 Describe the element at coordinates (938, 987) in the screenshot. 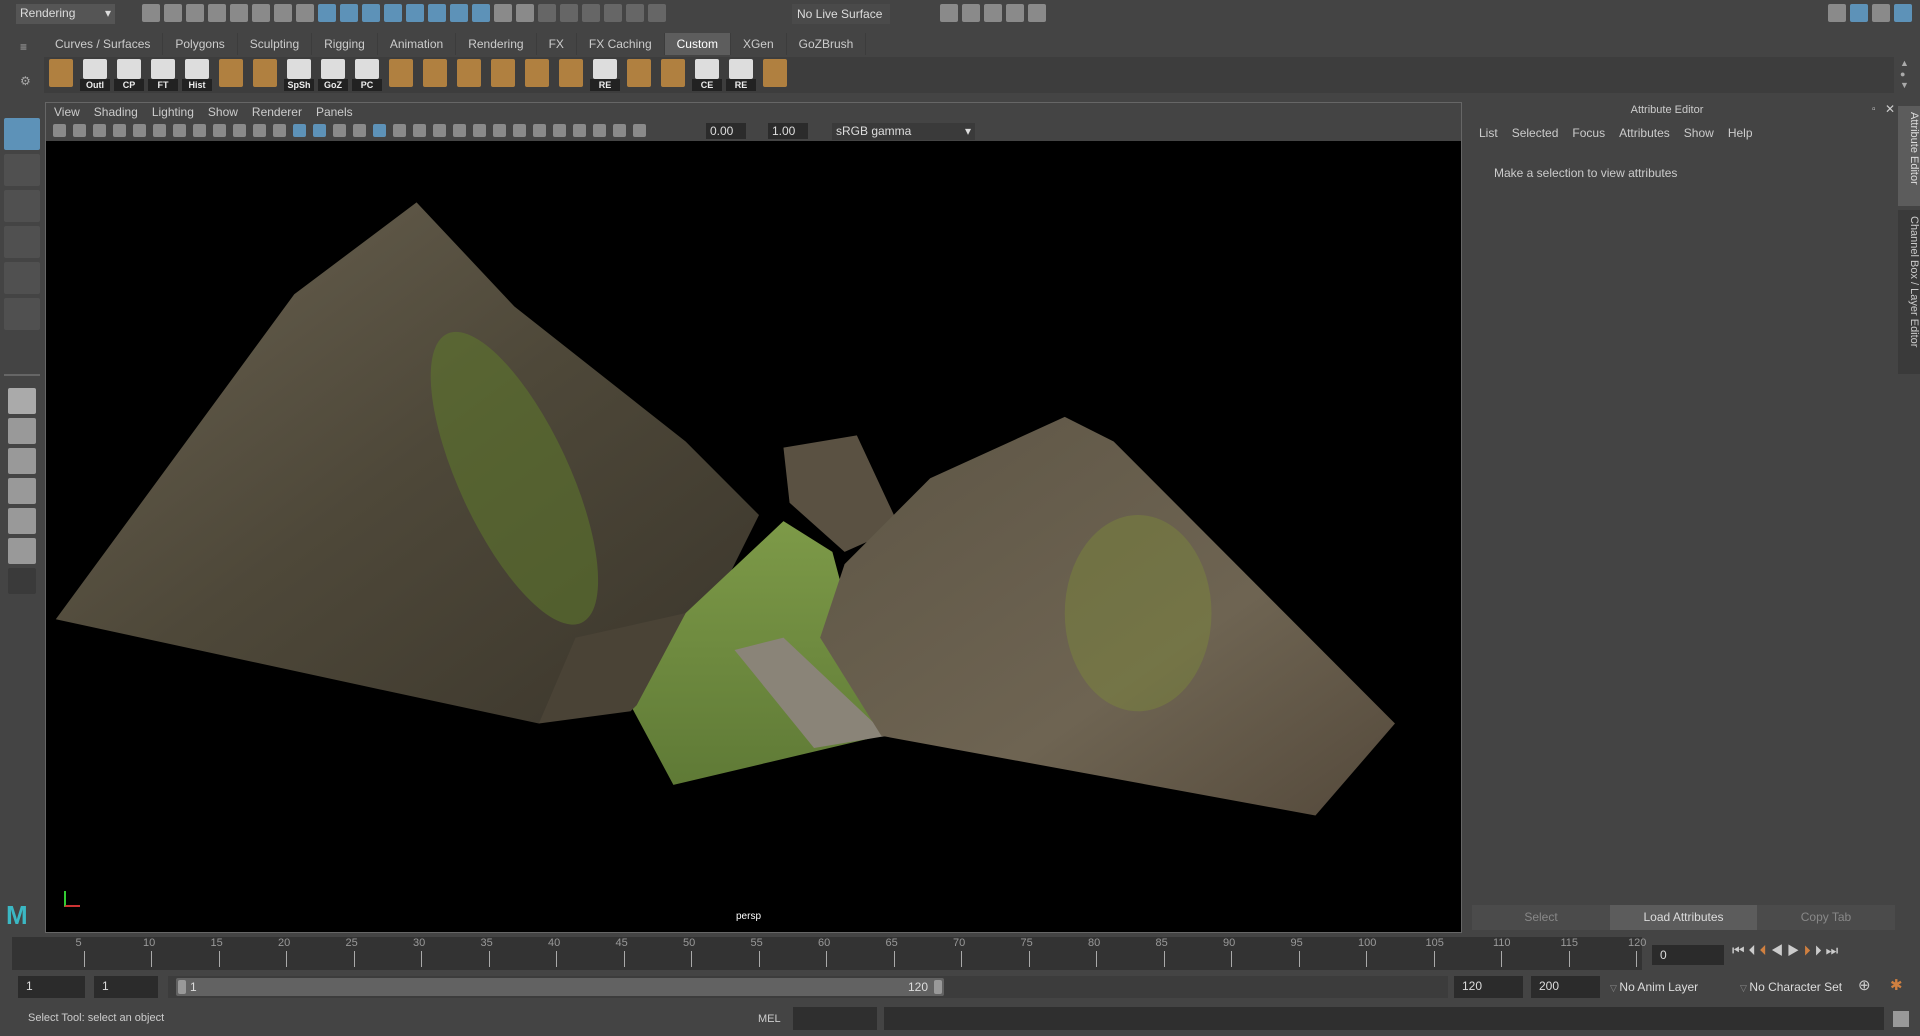

I see `range-end-handle` at that location.